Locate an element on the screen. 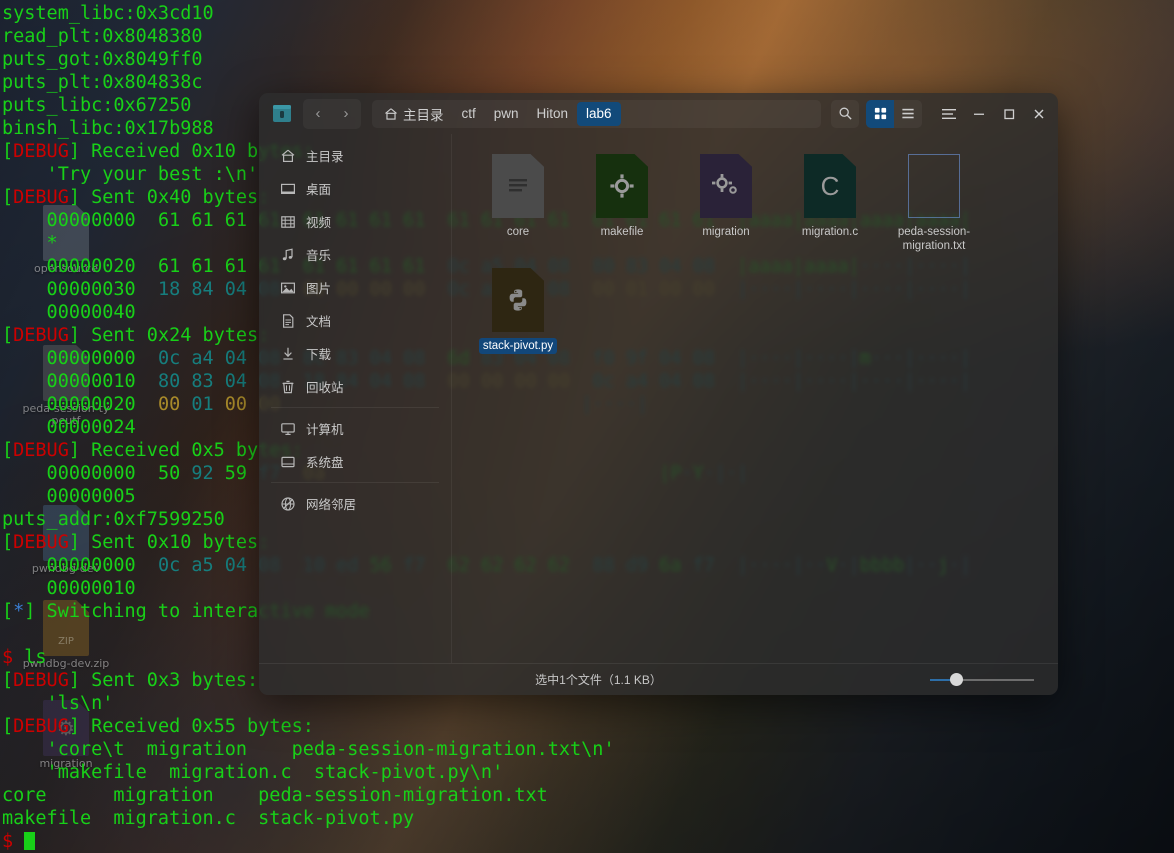  music-icon is located at coordinates (287, 254).